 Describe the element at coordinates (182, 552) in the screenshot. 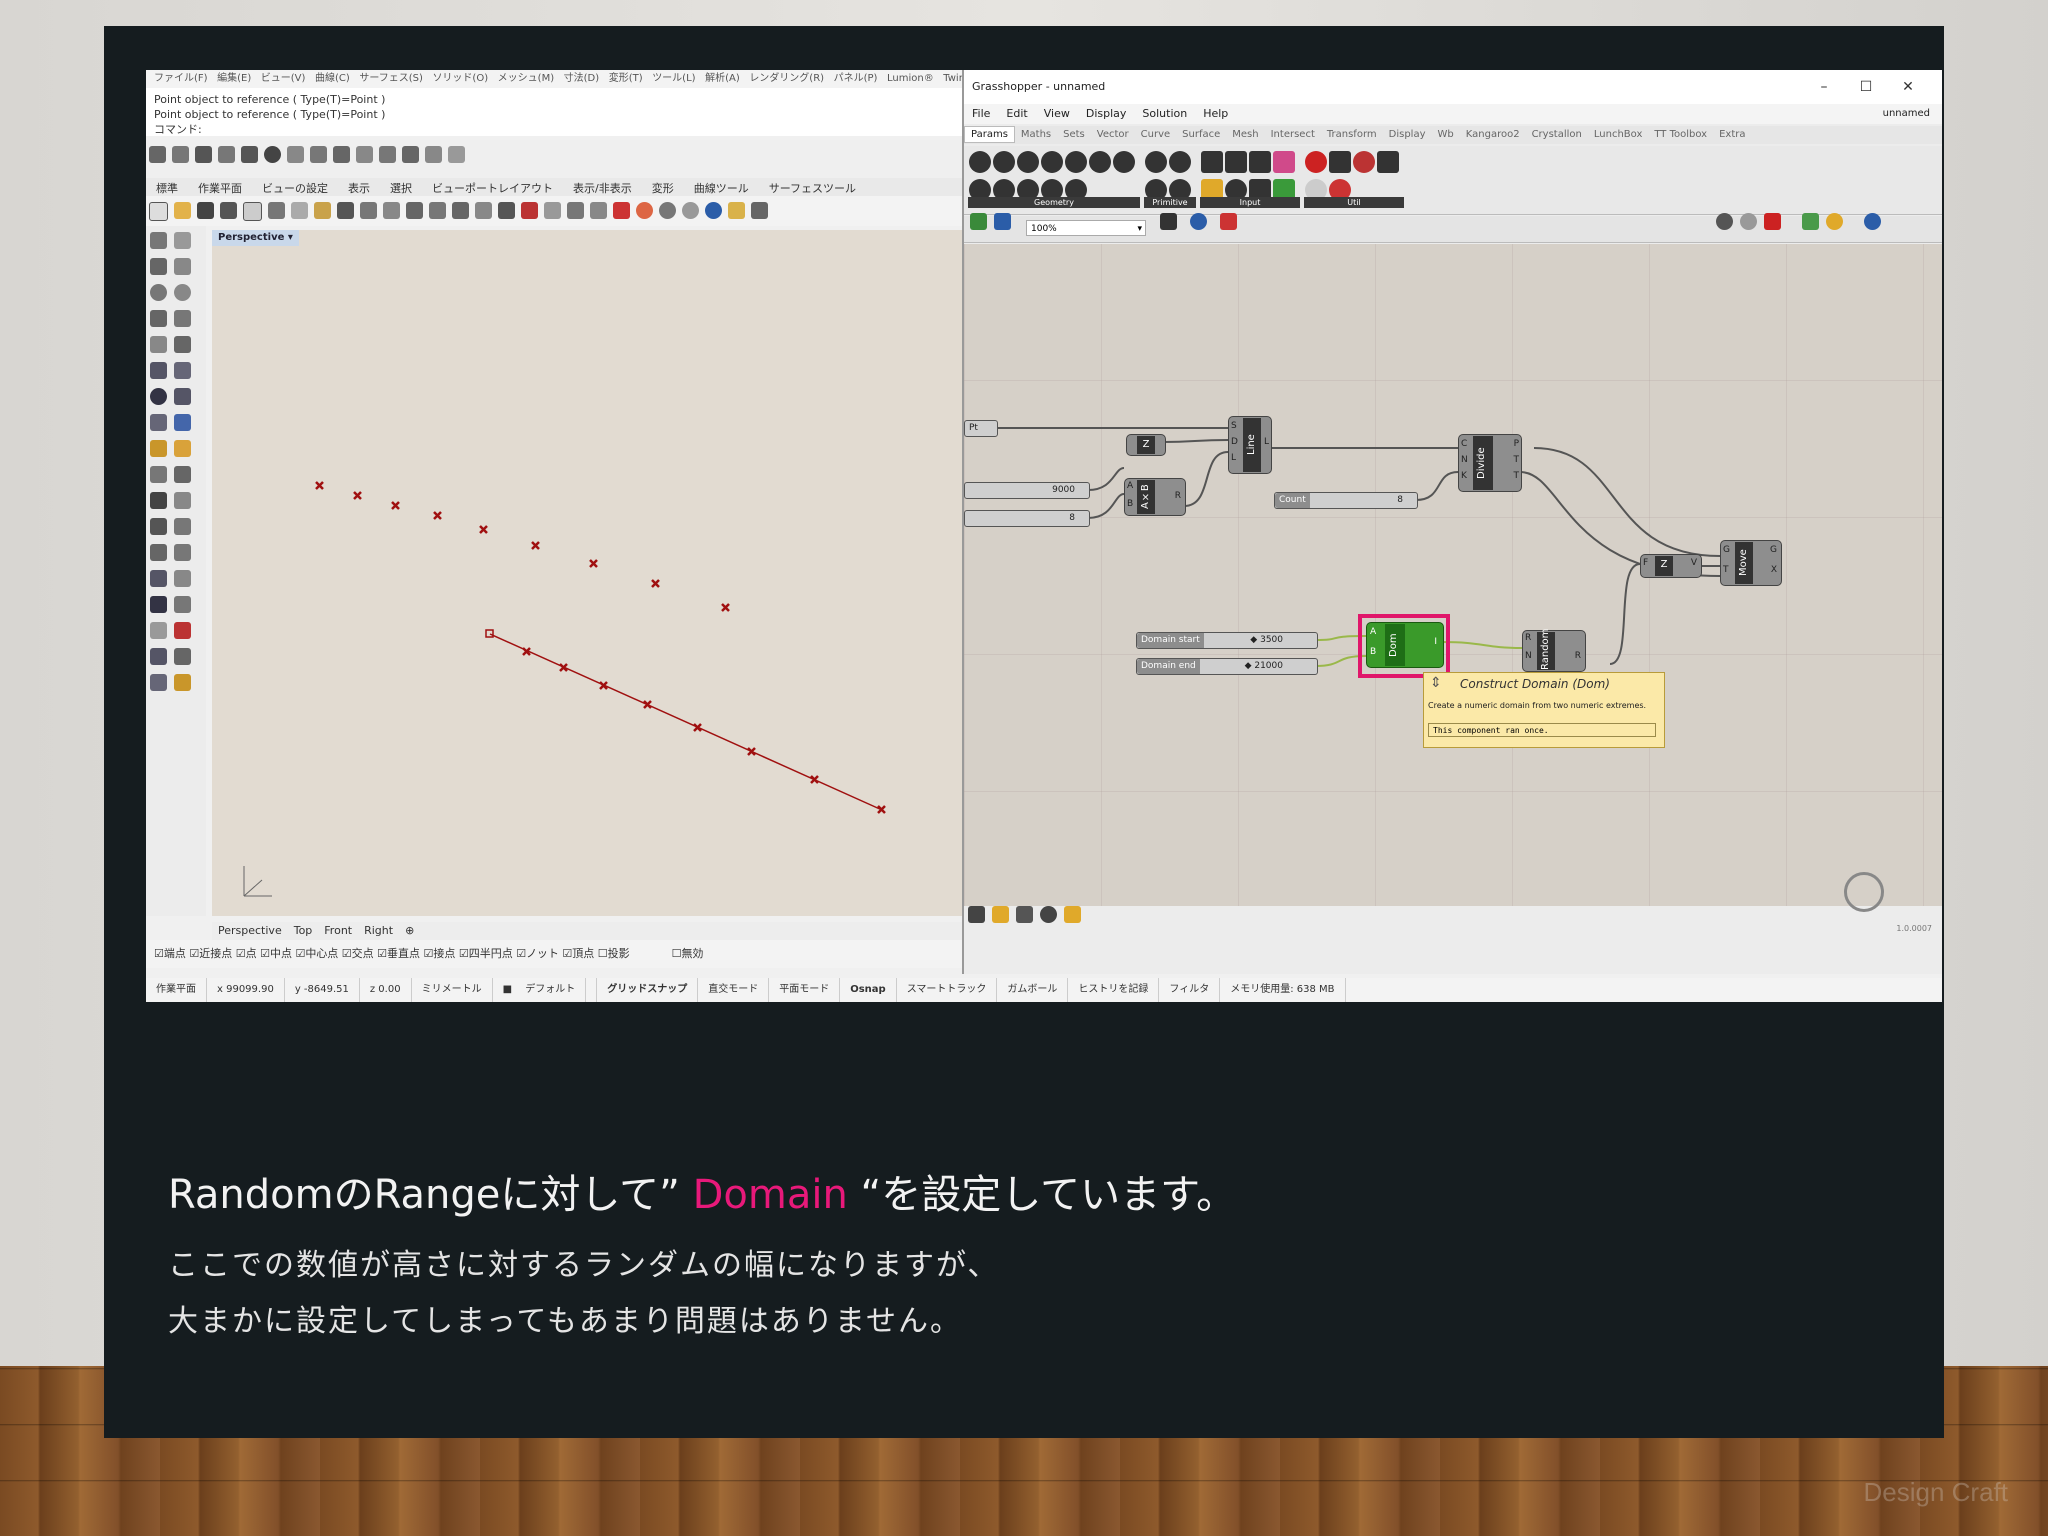

I see `scale-icon` at that location.